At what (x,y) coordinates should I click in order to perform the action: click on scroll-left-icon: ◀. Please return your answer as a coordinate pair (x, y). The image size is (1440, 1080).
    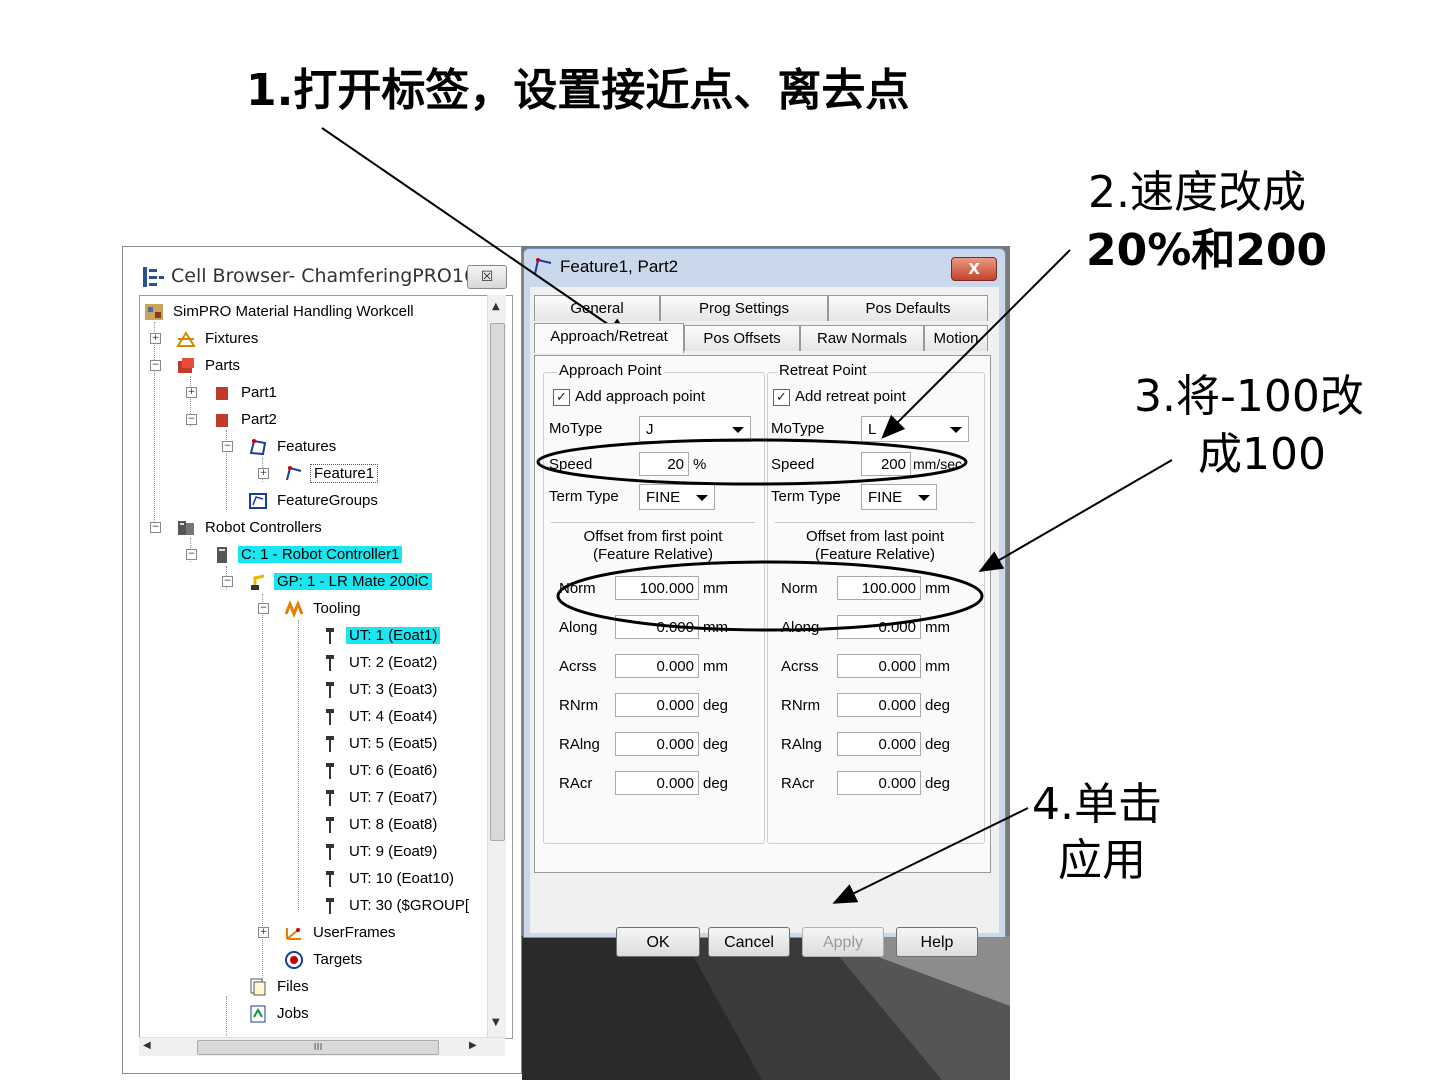
    Looking at the image, I should click on (147, 1045).